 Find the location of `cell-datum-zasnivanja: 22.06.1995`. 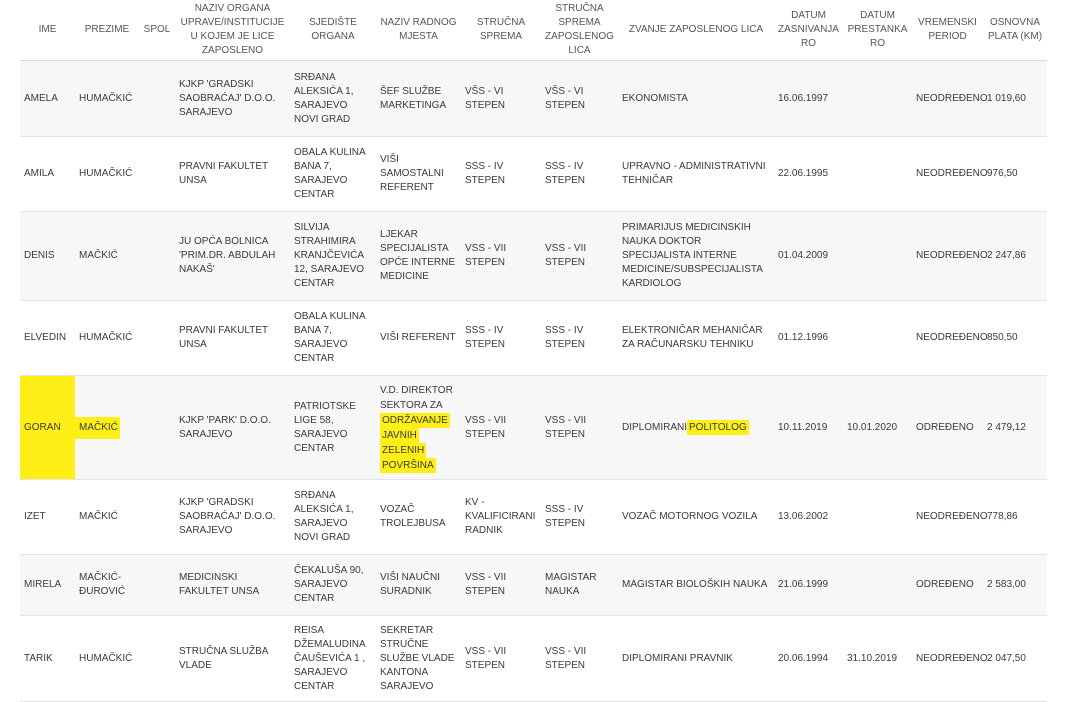

cell-datum-zasnivanja: 22.06.1995 is located at coordinates (808, 174).